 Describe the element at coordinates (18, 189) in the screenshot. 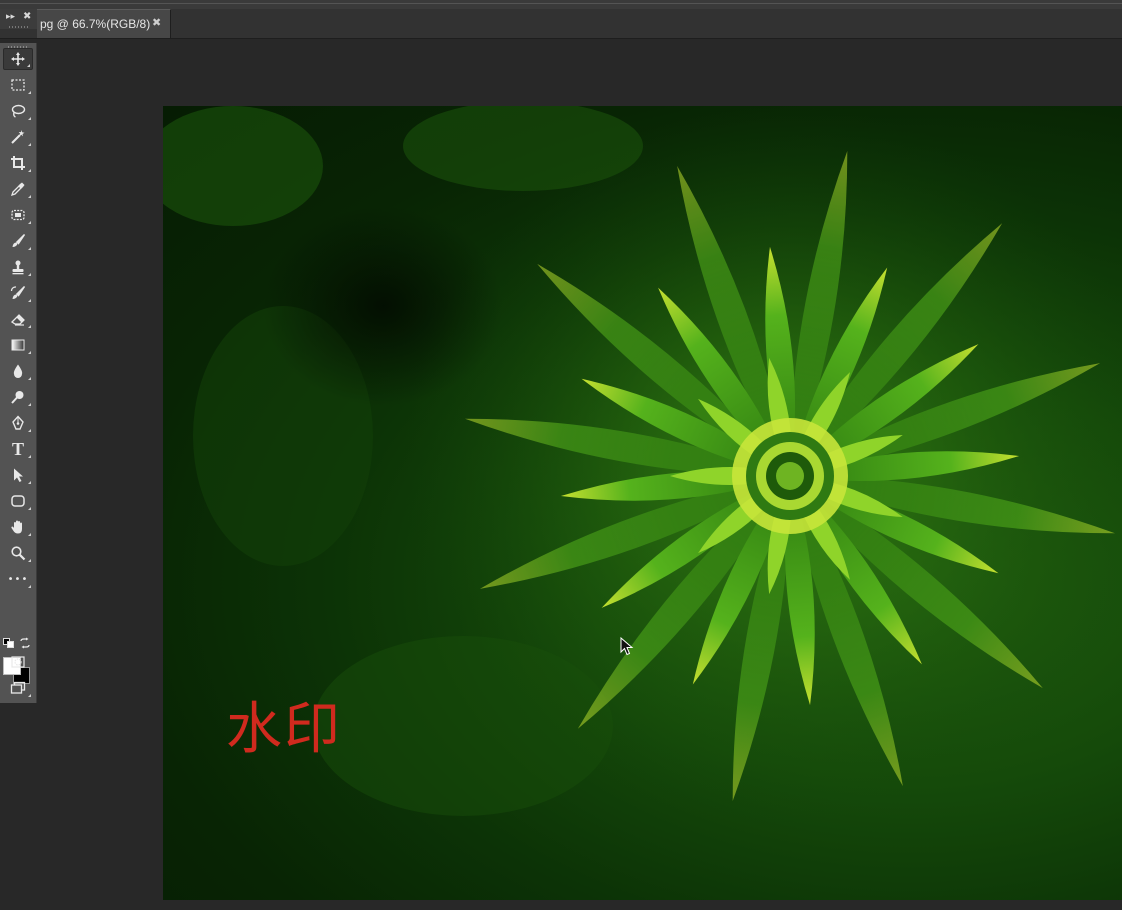

I see `eyedropper-tool-icon` at that location.